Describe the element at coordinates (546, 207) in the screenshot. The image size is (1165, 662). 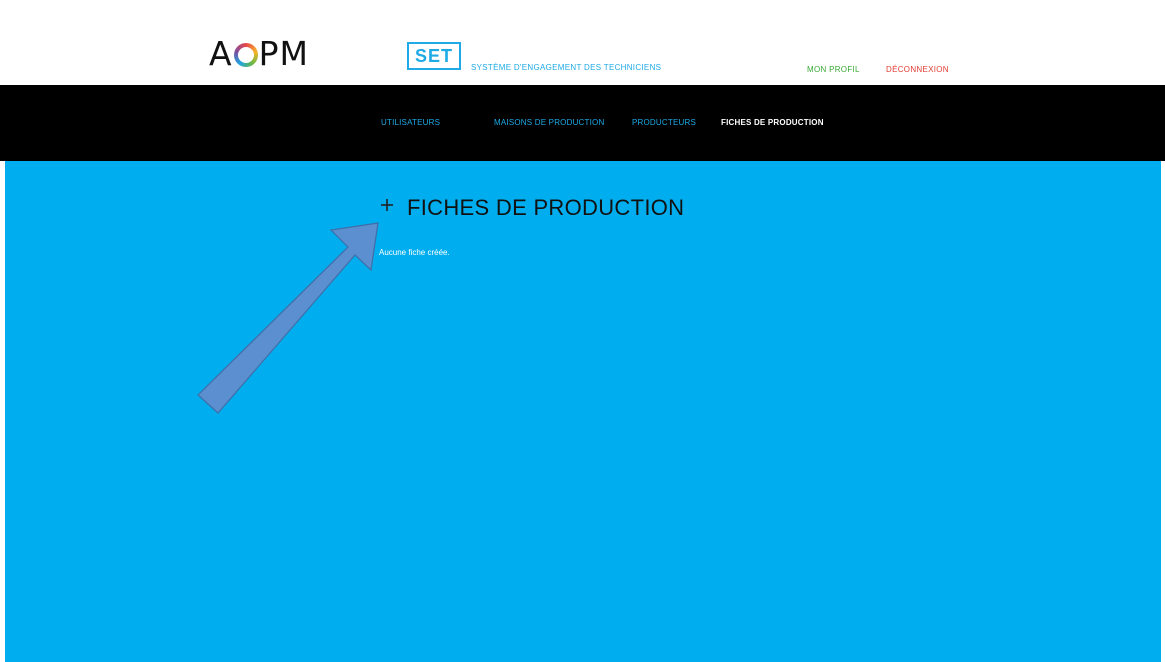
I see `page-title: FICHES DE PRODUCTION` at that location.